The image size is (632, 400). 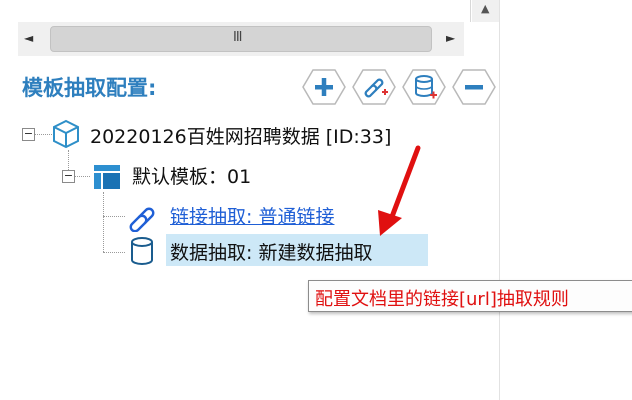 I want to click on add-data-extract-button, so click(x=424, y=87).